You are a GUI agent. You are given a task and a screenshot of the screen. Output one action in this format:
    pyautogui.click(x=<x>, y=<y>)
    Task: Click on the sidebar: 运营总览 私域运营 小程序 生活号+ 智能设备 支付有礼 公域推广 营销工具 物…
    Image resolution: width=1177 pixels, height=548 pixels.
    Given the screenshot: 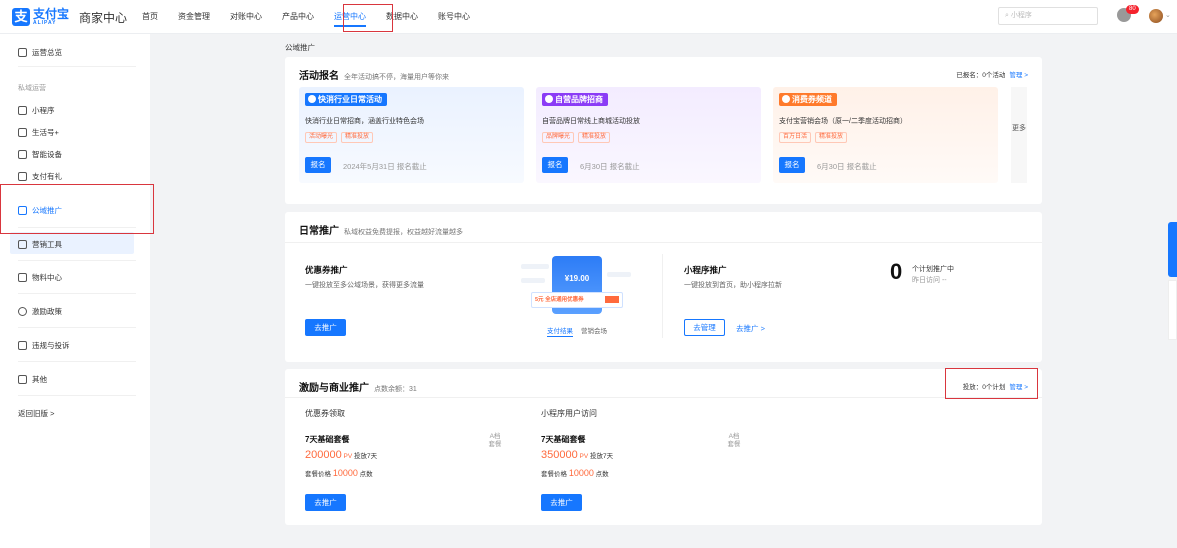 What is the action you would take?
    pyautogui.click(x=75, y=291)
    